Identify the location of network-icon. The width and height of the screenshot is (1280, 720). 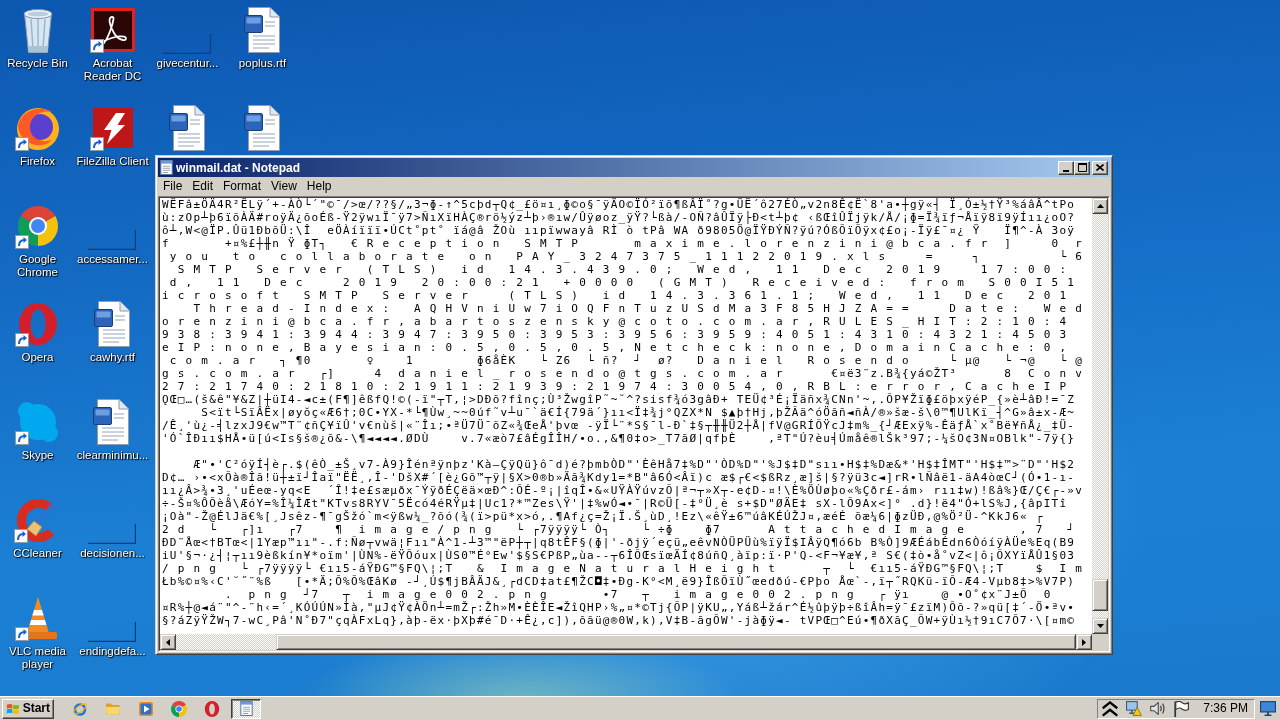
(1134, 708).